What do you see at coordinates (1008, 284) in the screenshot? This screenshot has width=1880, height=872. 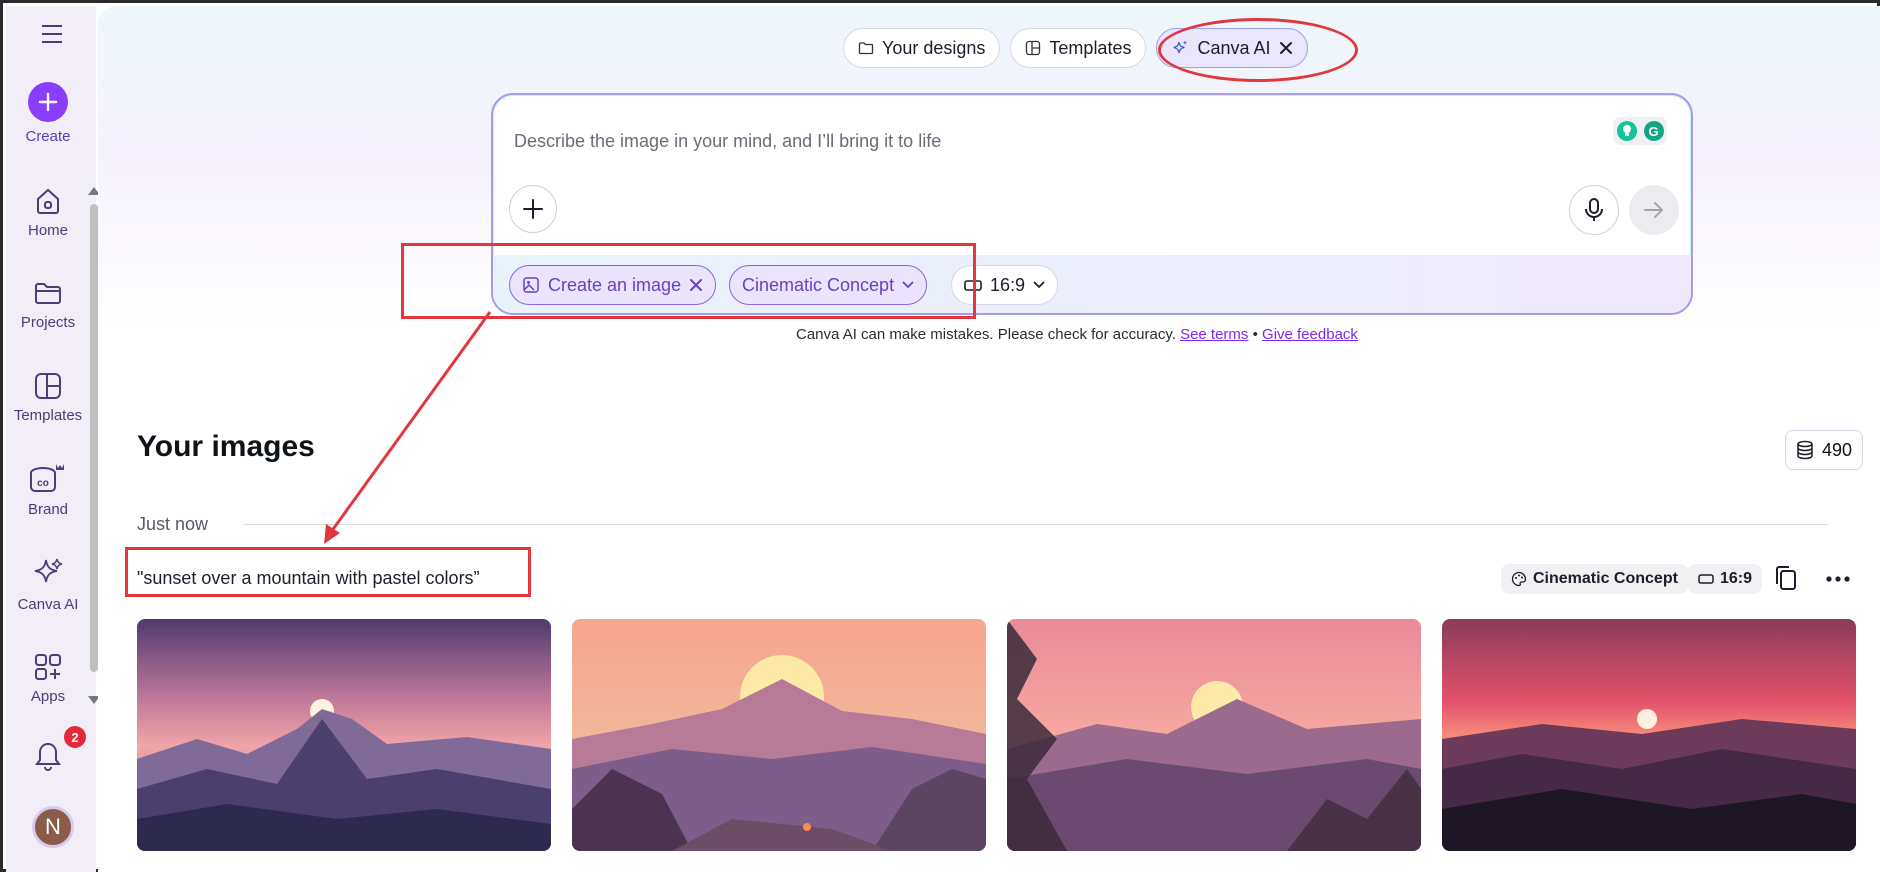 I see `chip-label: 16:9` at bounding box center [1008, 284].